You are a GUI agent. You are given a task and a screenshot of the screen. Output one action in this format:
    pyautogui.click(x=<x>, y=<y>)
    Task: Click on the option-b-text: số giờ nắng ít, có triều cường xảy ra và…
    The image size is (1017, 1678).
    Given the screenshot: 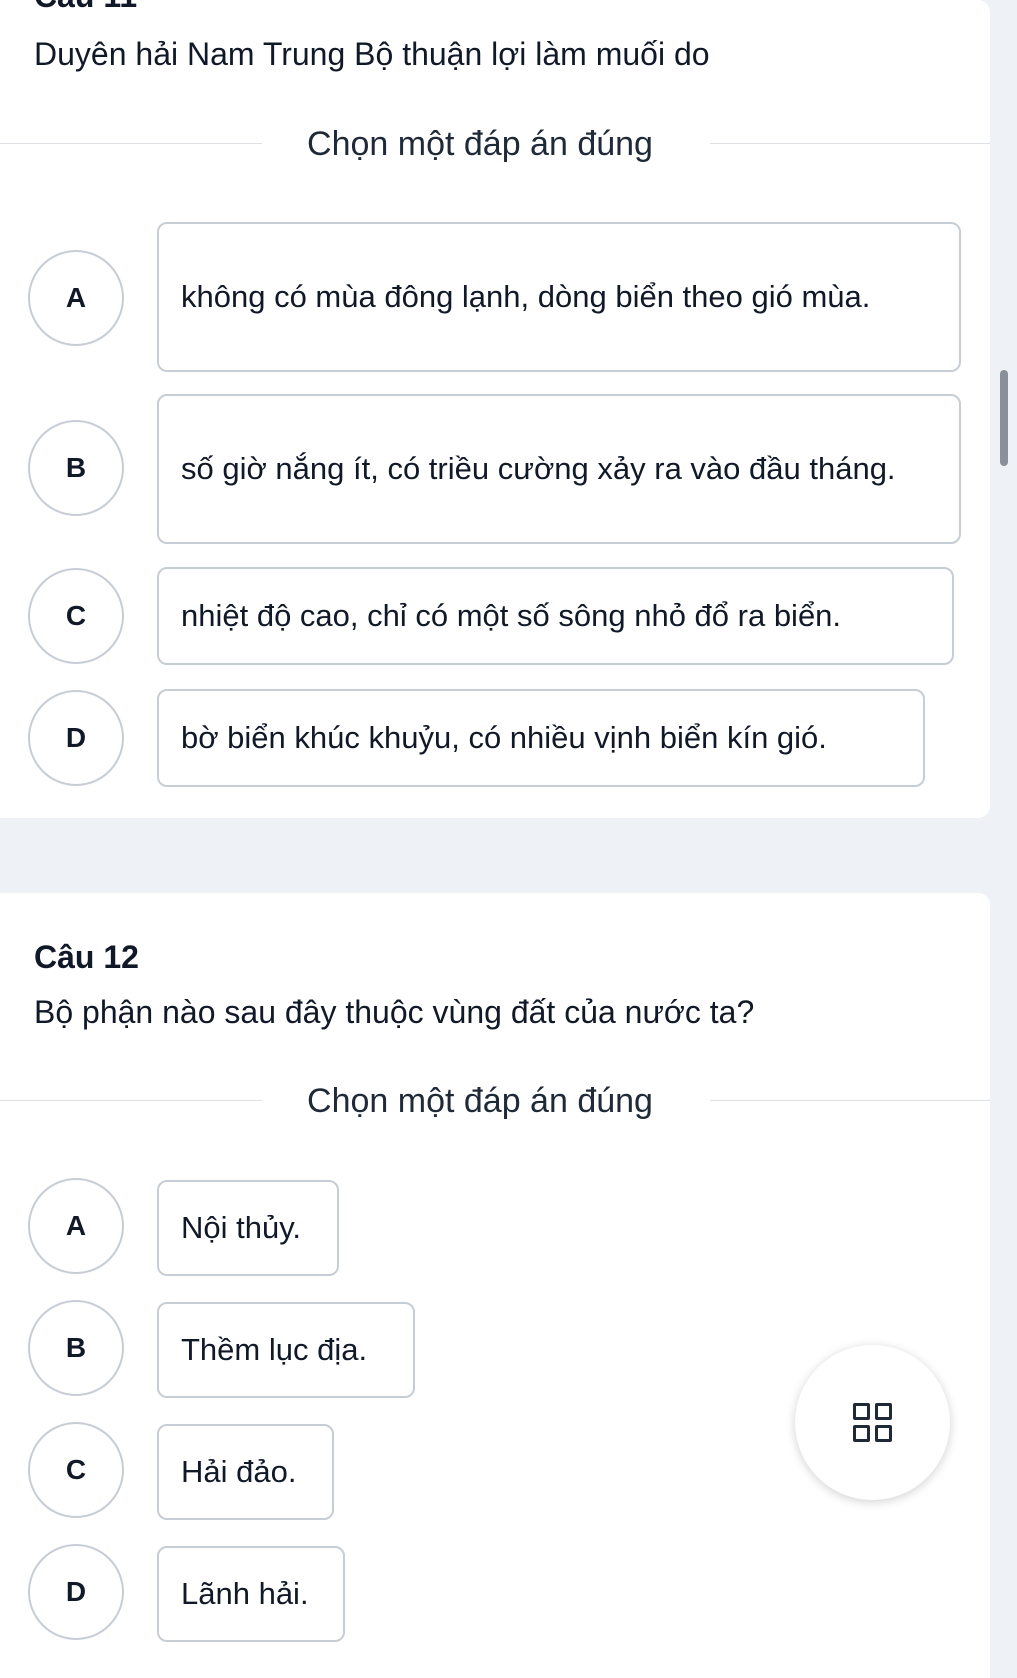 What is the action you would take?
    pyautogui.click(x=538, y=468)
    